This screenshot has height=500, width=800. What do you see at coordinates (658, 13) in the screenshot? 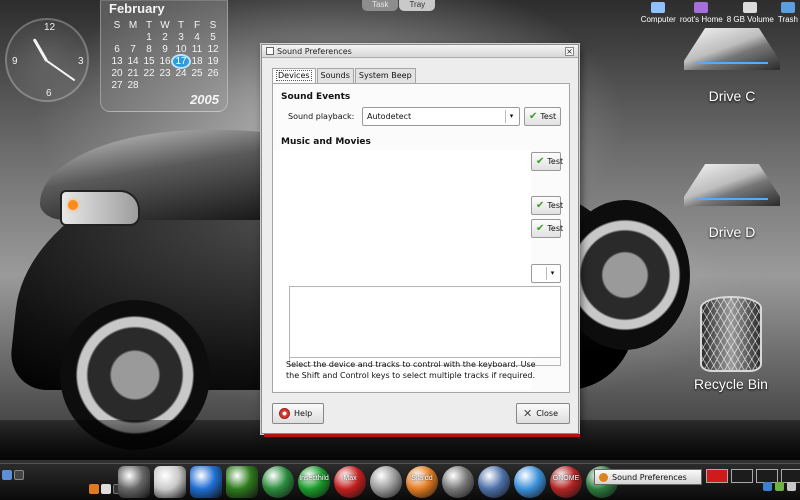
I see `desktop-icon-computer: Computer` at bounding box center [658, 13].